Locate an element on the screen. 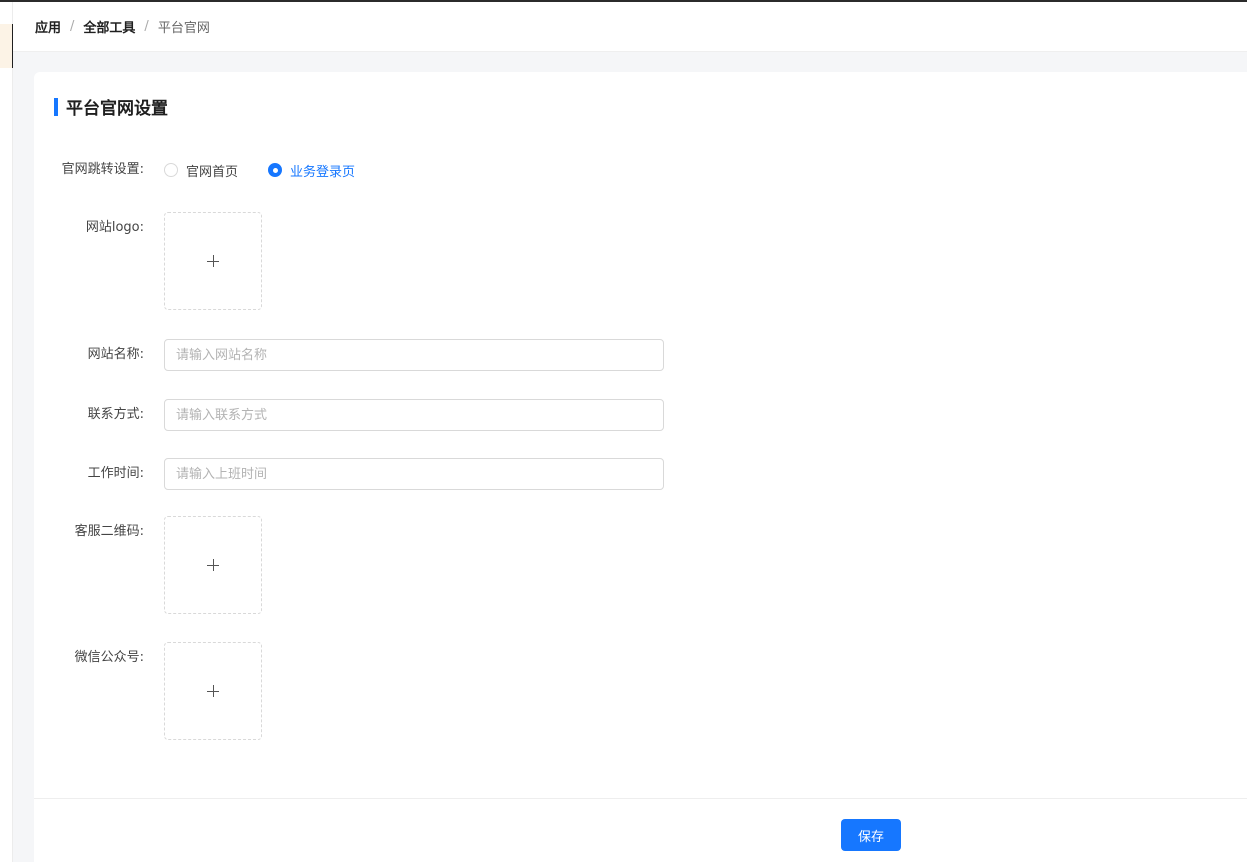 This screenshot has height=862, width=1247. radio-business-login-label: 业务登录页 is located at coordinates (322, 170).